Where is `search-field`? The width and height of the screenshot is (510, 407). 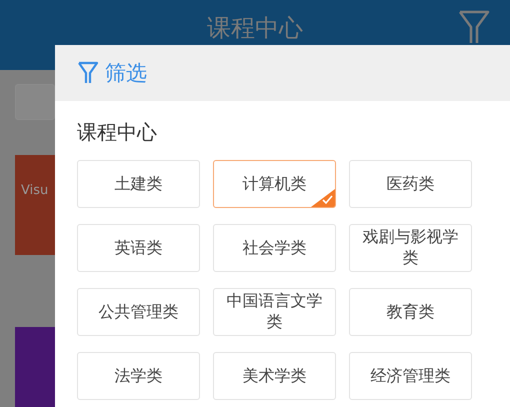
search-field is located at coordinates (35, 102).